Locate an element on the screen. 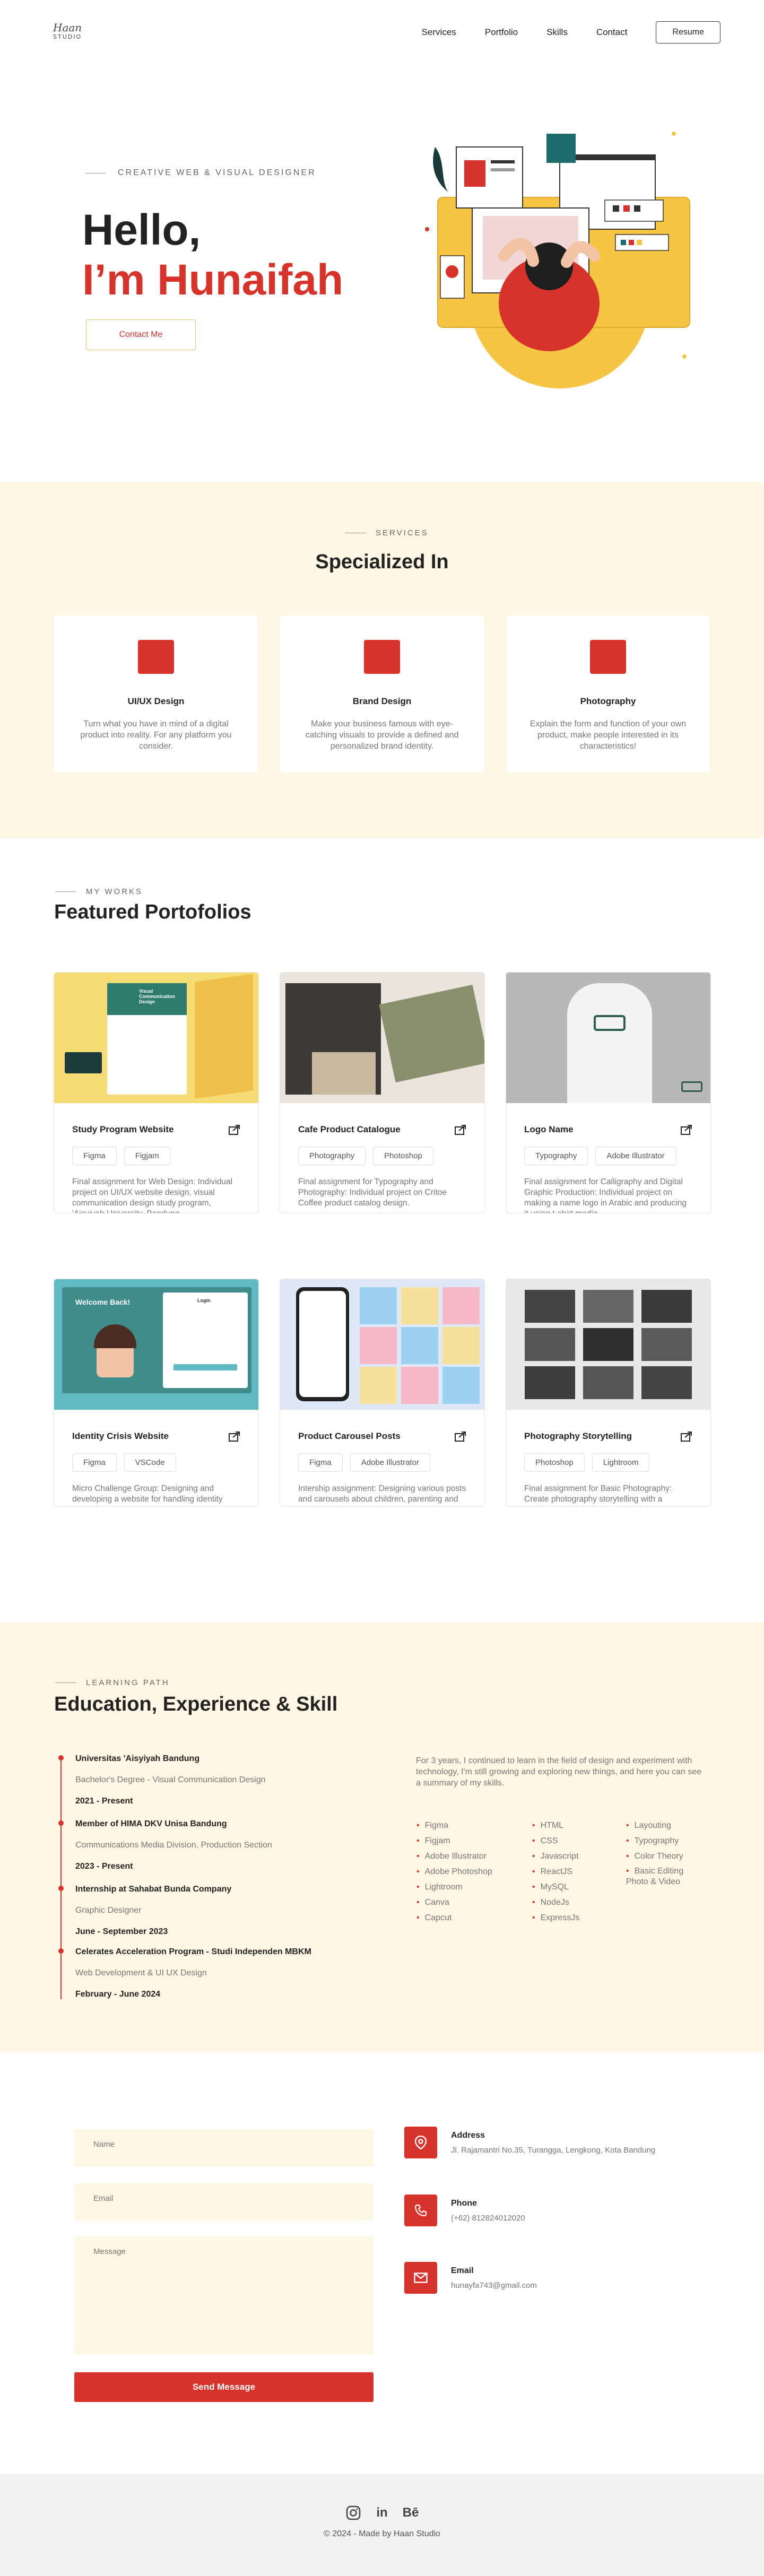  portfolio-image-identity-crisis: Login Welcome Back! is located at coordinates (156, 1344).